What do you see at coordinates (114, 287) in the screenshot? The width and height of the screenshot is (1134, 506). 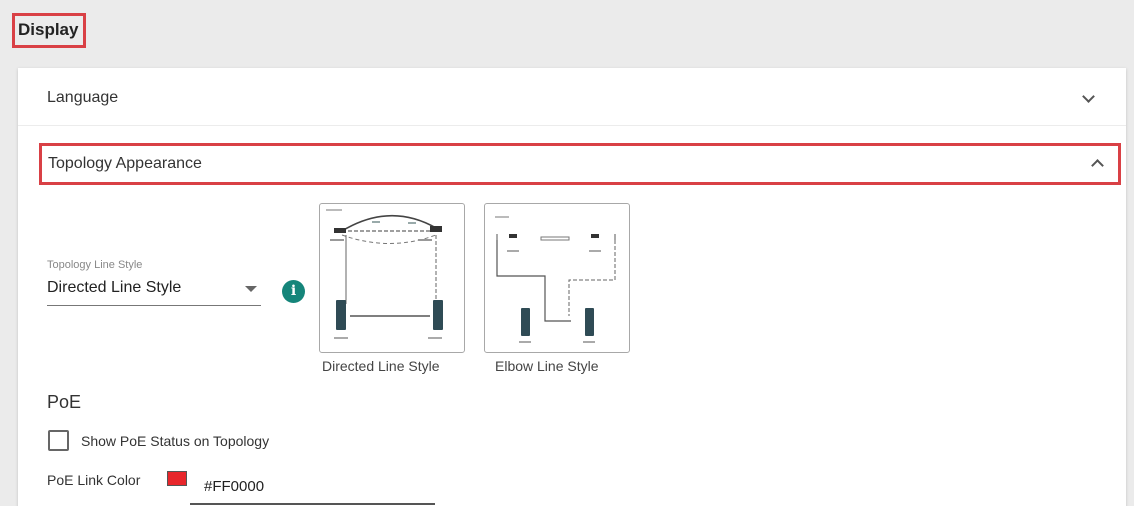 I see `topology-line-style-value-text: Directed Line Style` at bounding box center [114, 287].